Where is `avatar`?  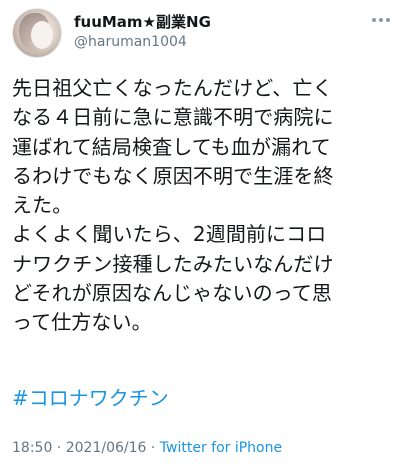
avatar is located at coordinates (37, 33).